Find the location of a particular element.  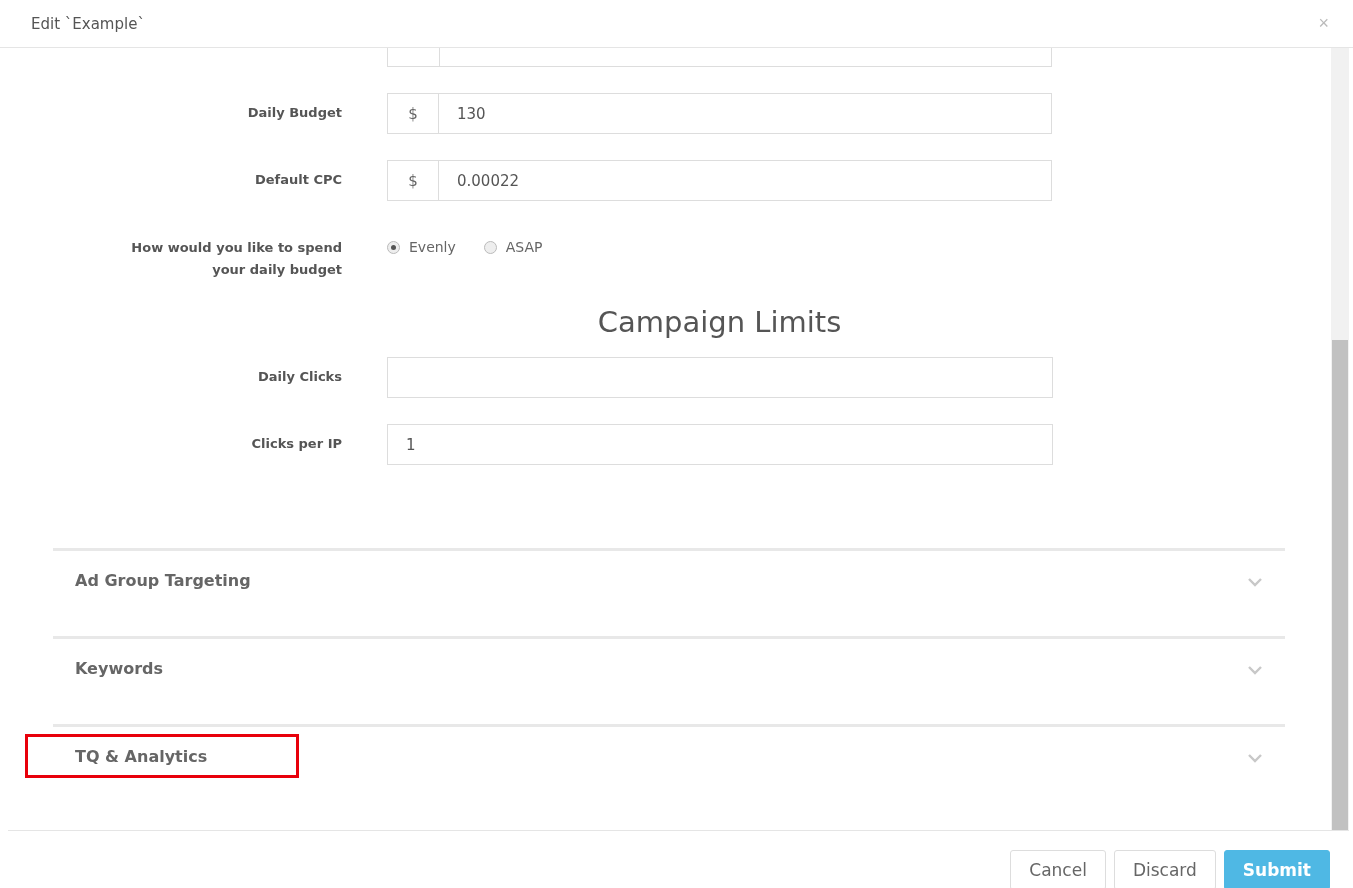

field-label: Default CPC is located at coordinates (297, 179).